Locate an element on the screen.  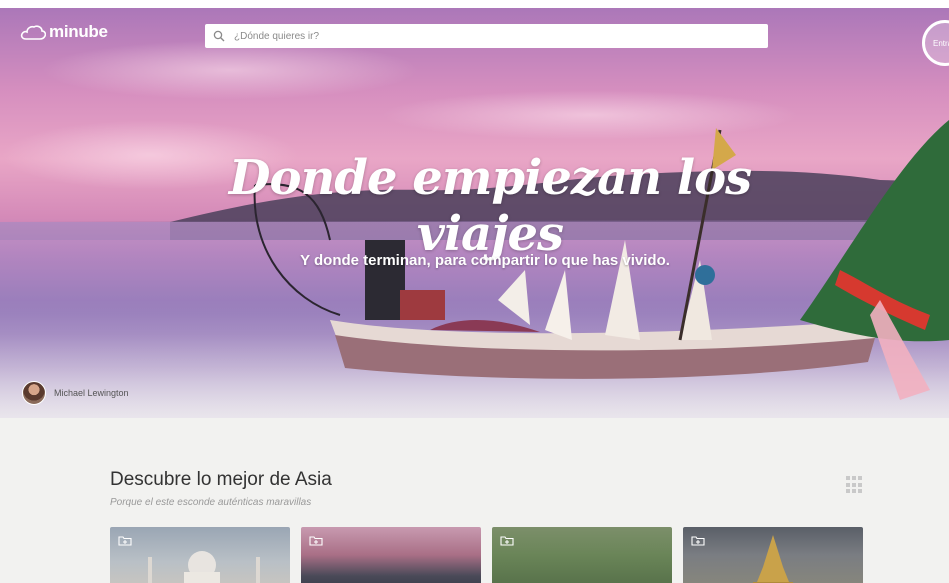
photographer-name: Michael Lewington is located at coordinates (91, 393).